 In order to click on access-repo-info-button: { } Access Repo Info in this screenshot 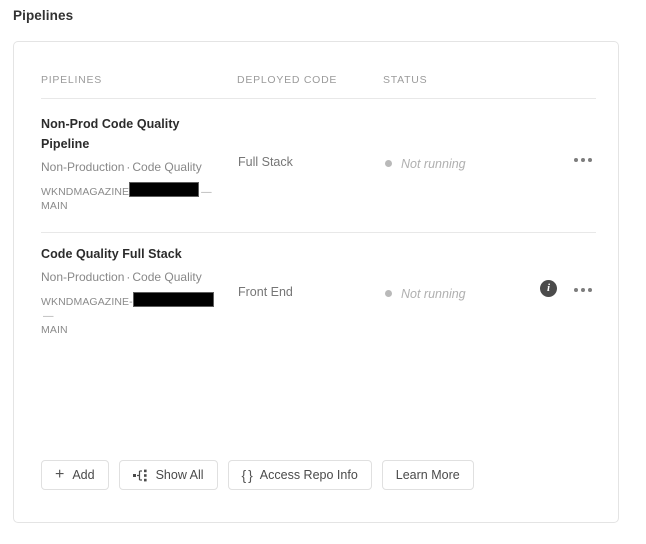, I will do `click(299, 475)`.